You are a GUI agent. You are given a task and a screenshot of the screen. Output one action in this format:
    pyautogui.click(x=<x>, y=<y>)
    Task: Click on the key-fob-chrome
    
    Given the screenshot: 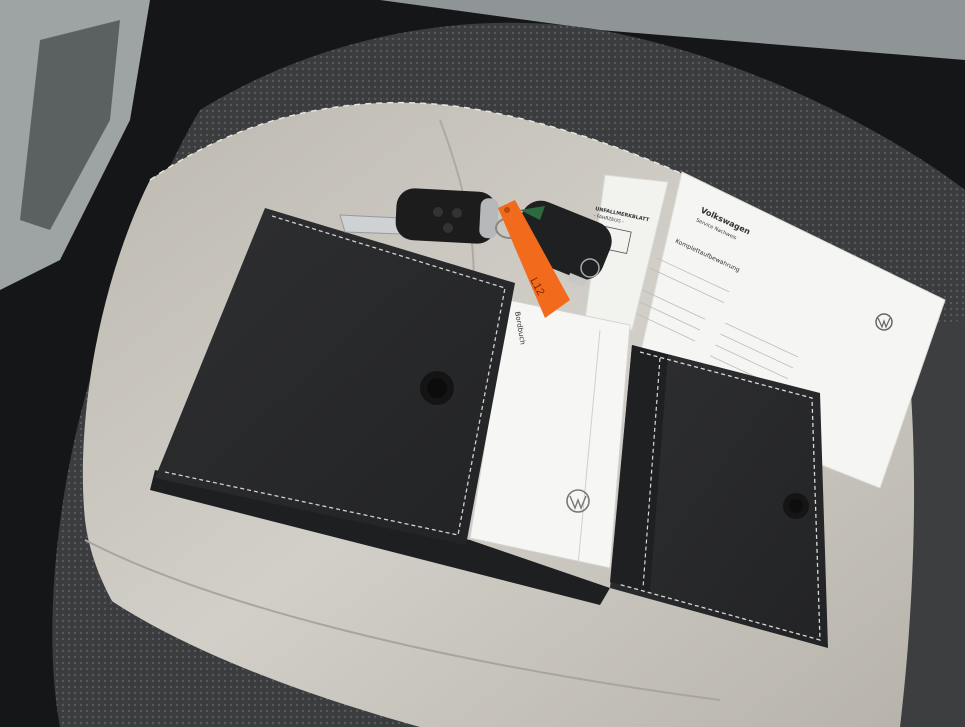 What is the action you would take?
    pyautogui.click(x=489, y=218)
    